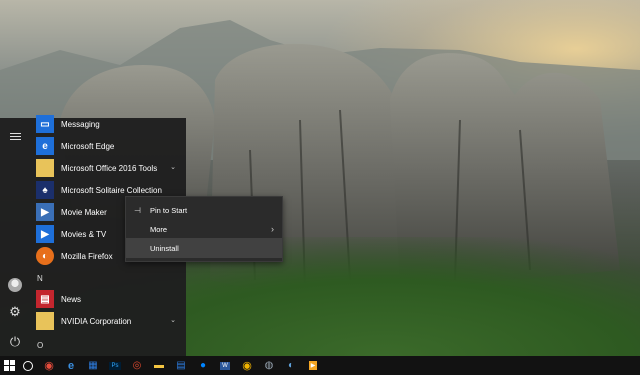 The width and height of the screenshot is (640, 375). I want to click on list-item-microsoft-edge: e Microsoft Edge, so click(110, 146).